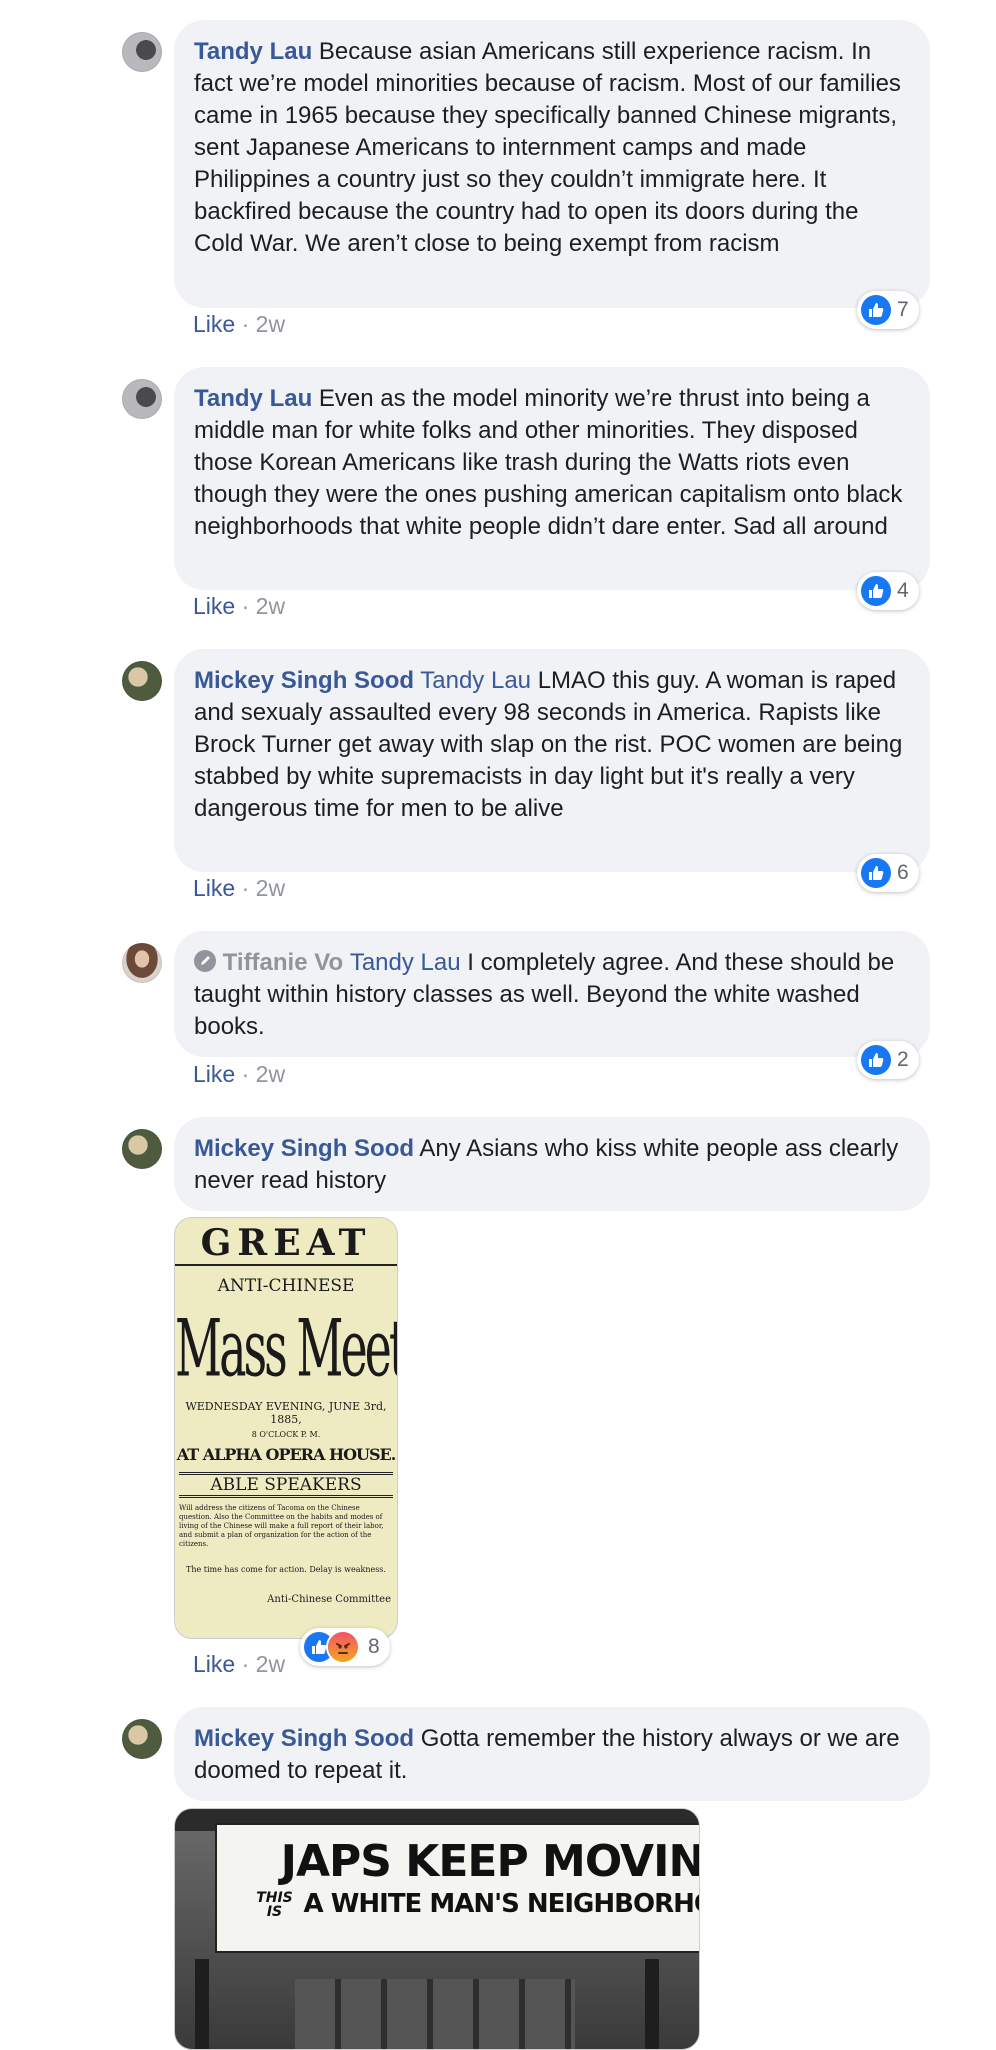 Image resolution: width=996 pixels, height=2050 pixels. I want to click on reaction-count: 4, so click(888, 591).